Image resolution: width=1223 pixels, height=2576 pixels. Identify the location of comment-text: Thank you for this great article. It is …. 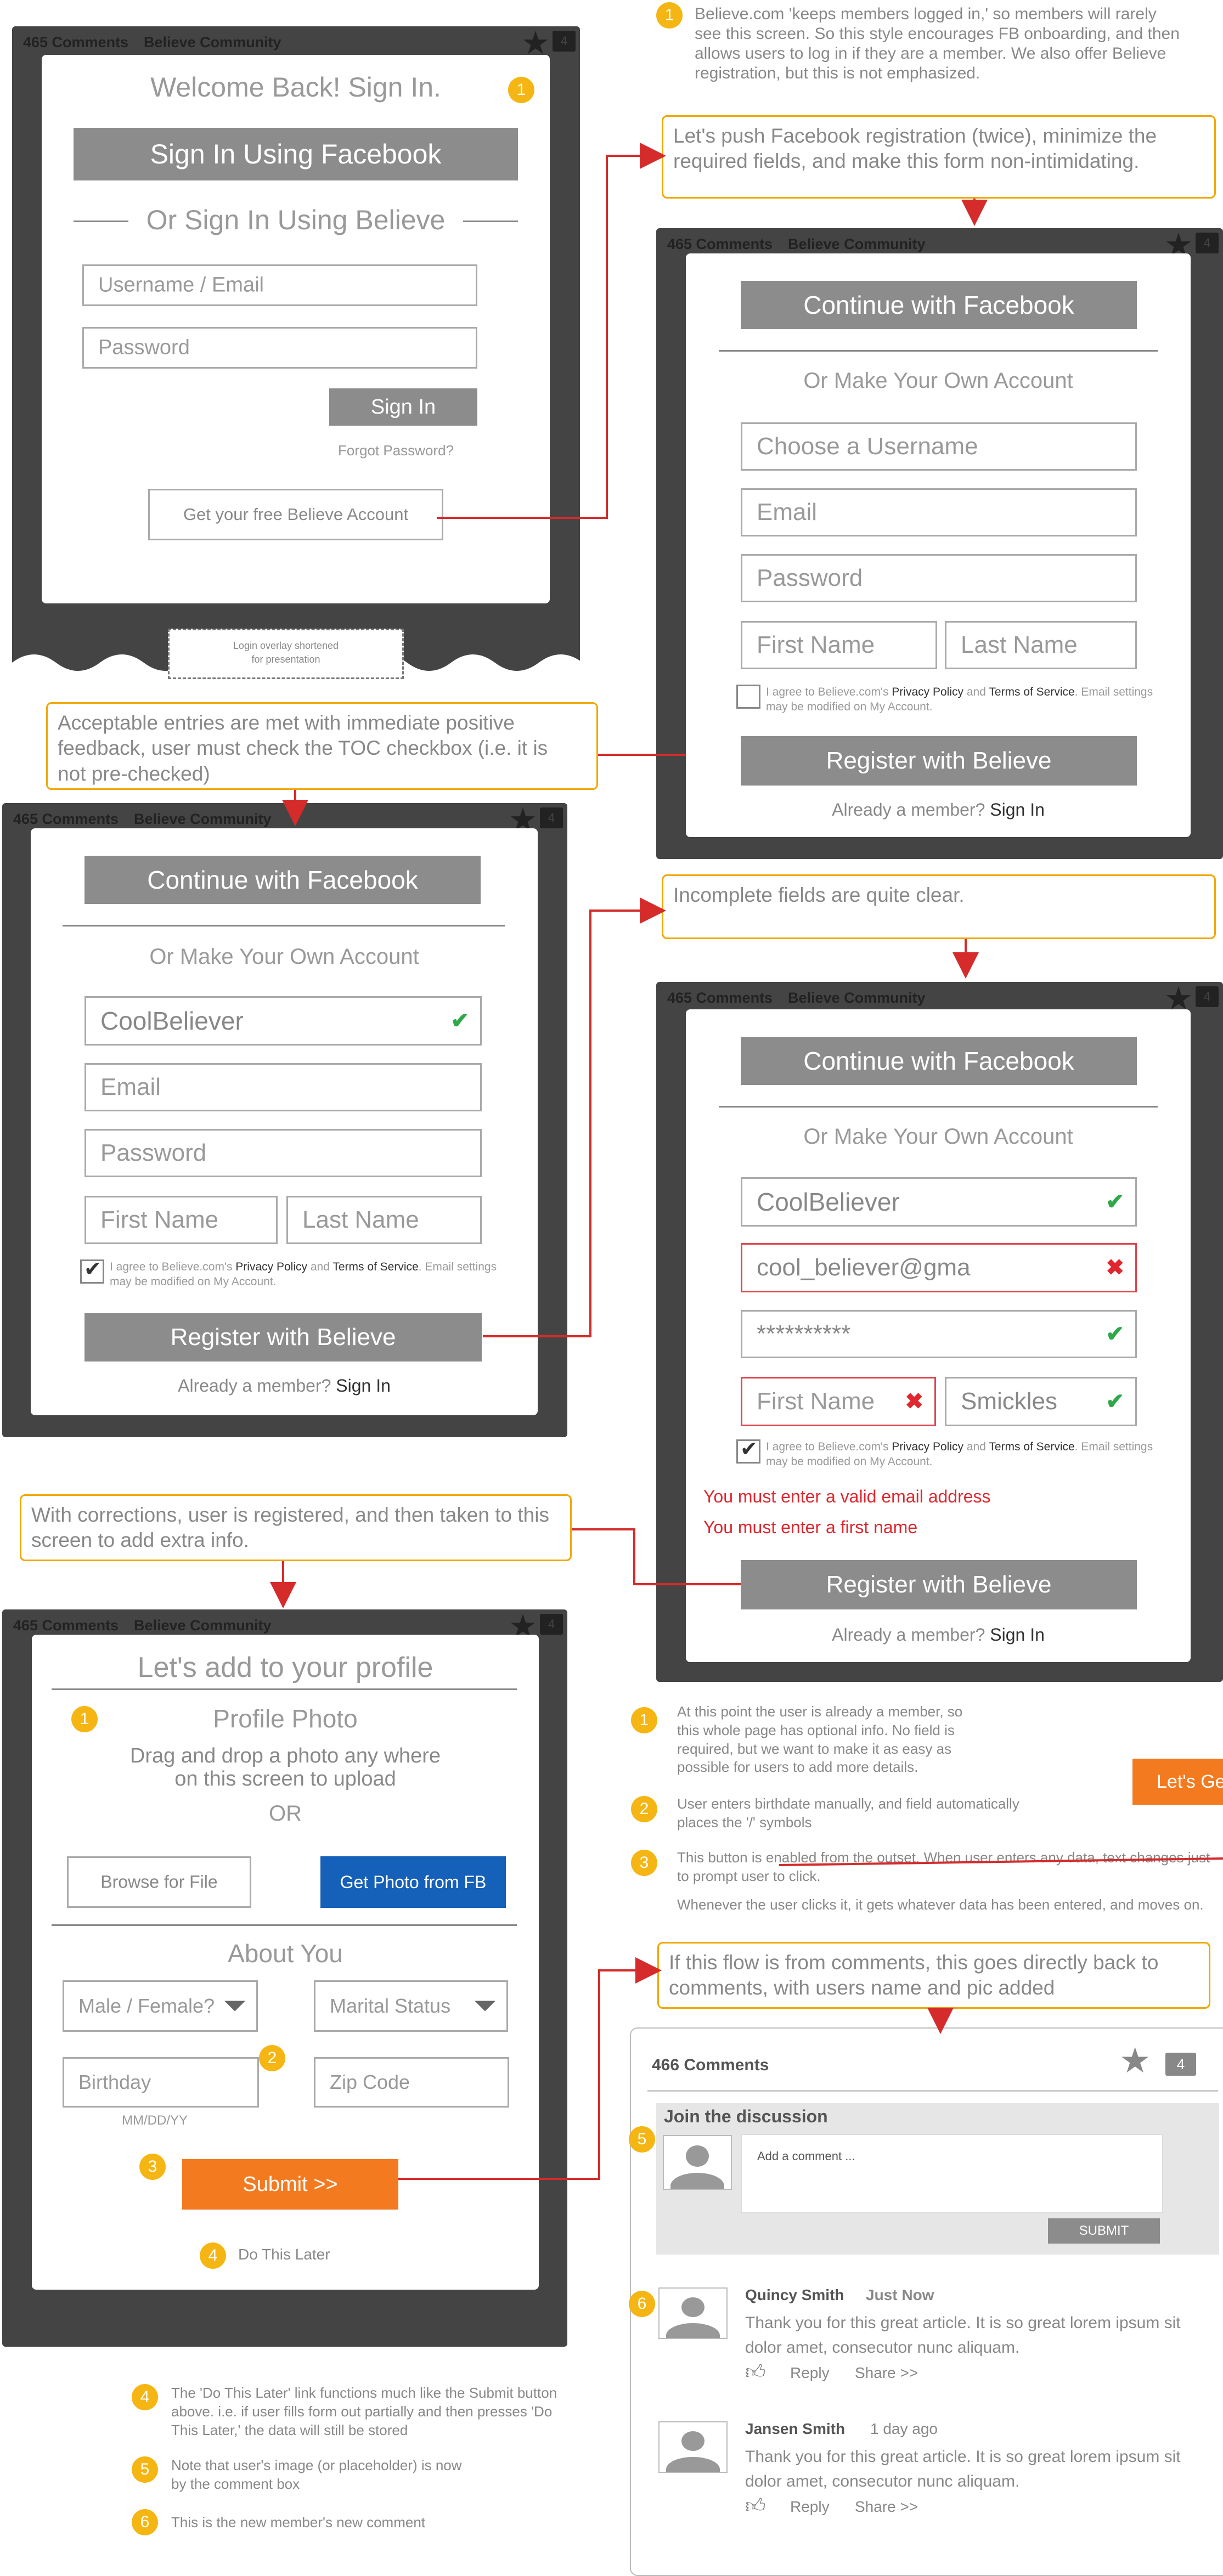
(963, 2335).